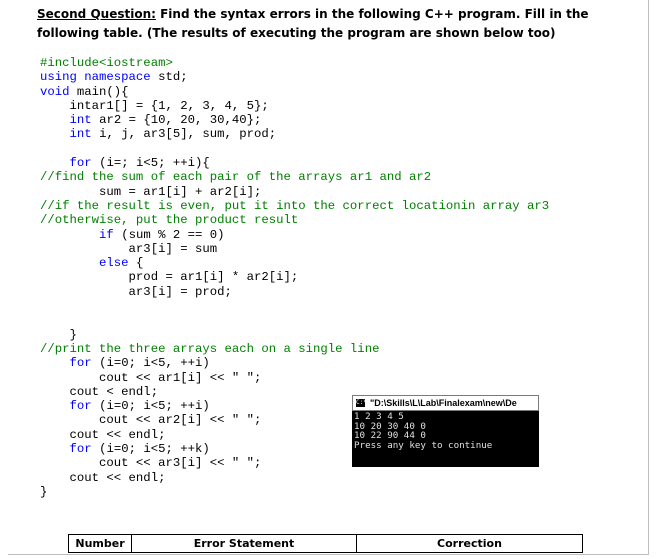 This screenshot has height=559, width=658. I want to click on code-line: void main(){, so click(340, 92).